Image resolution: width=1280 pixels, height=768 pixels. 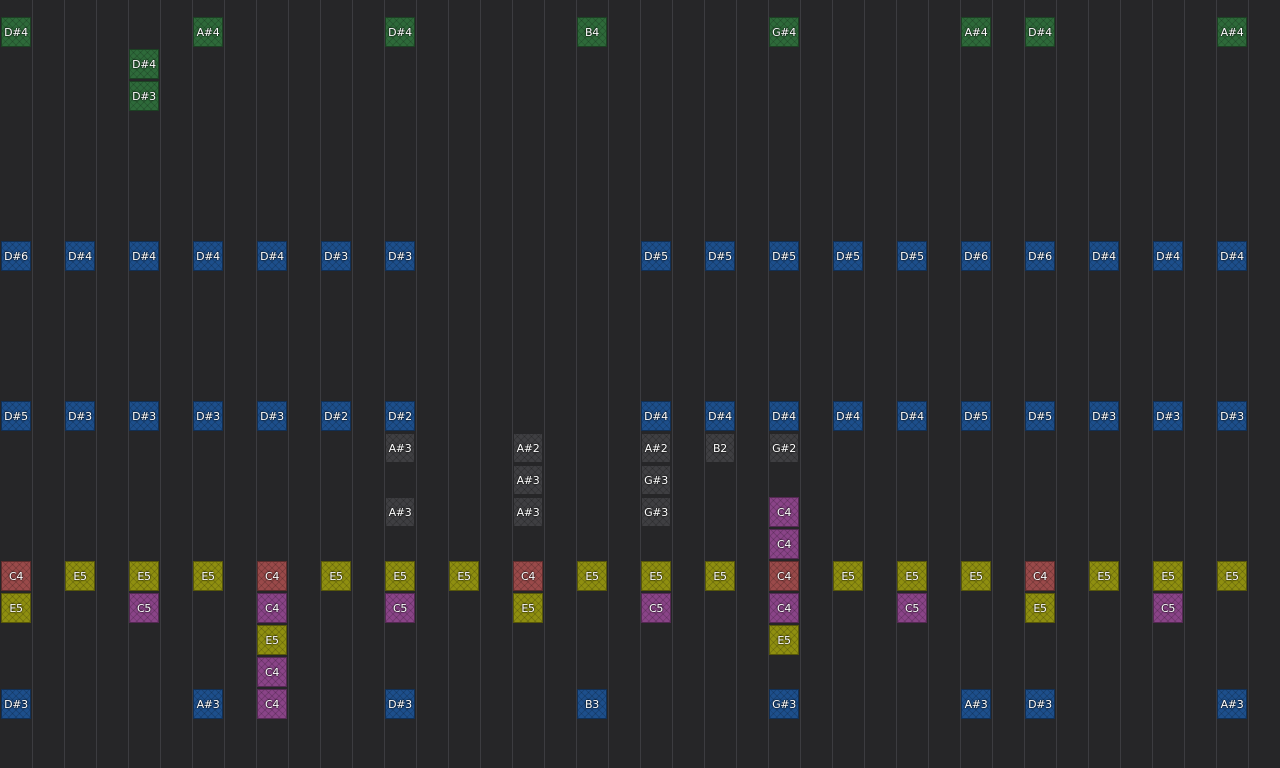 What do you see at coordinates (592, 32) in the screenshot?
I see `note-block-green: B4` at bounding box center [592, 32].